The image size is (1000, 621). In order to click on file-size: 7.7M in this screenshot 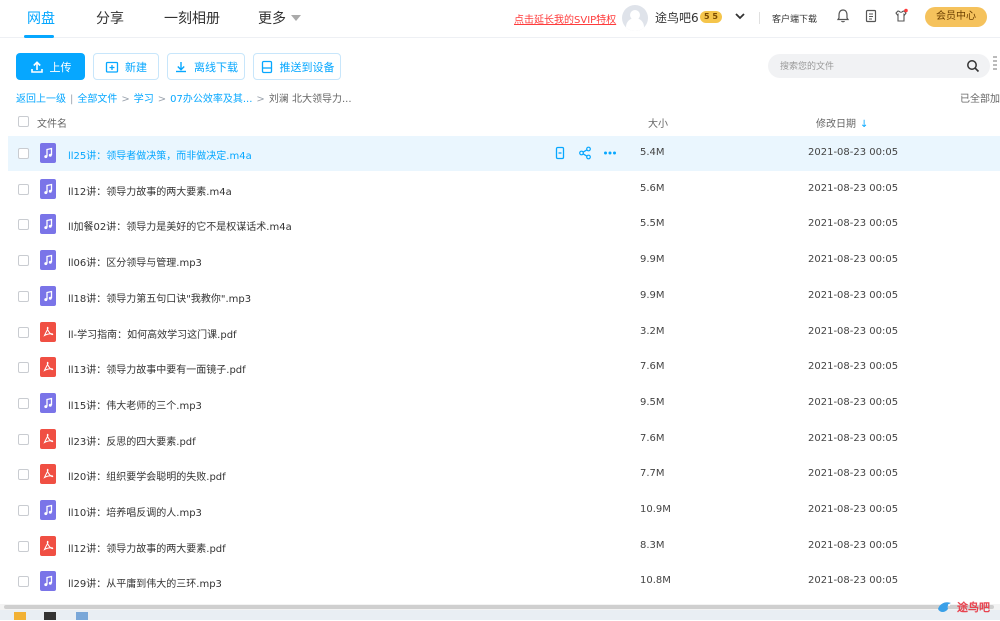, I will do `click(652, 474)`.